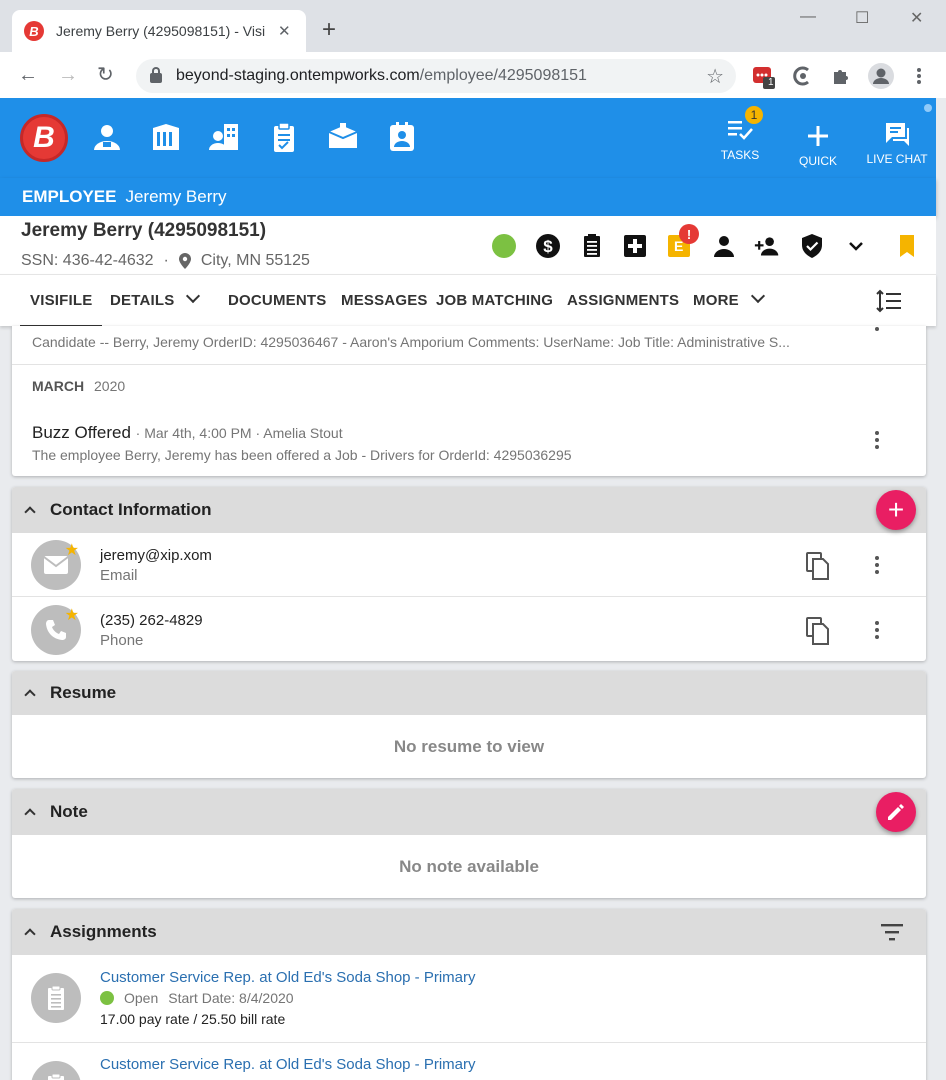  What do you see at coordinates (469, 364) in the screenshot?
I see `divider` at bounding box center [469, 364].